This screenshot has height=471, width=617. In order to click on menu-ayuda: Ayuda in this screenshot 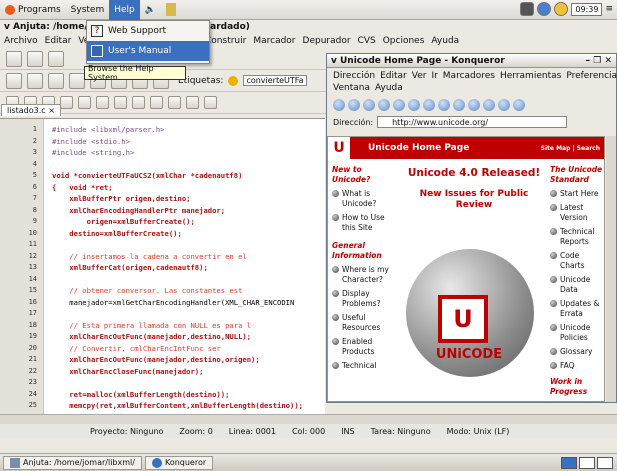, I will do `click(445, 41)`.